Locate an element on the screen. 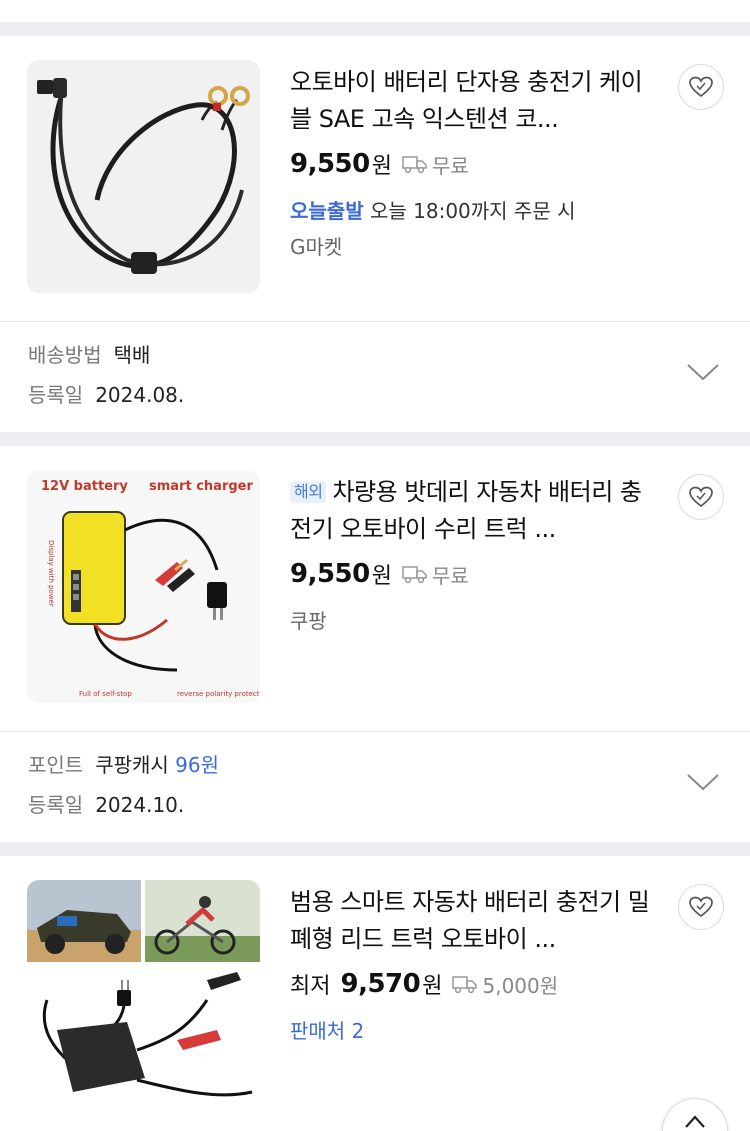  meta-value: 2024.08. is located at coordinates (140, 395).